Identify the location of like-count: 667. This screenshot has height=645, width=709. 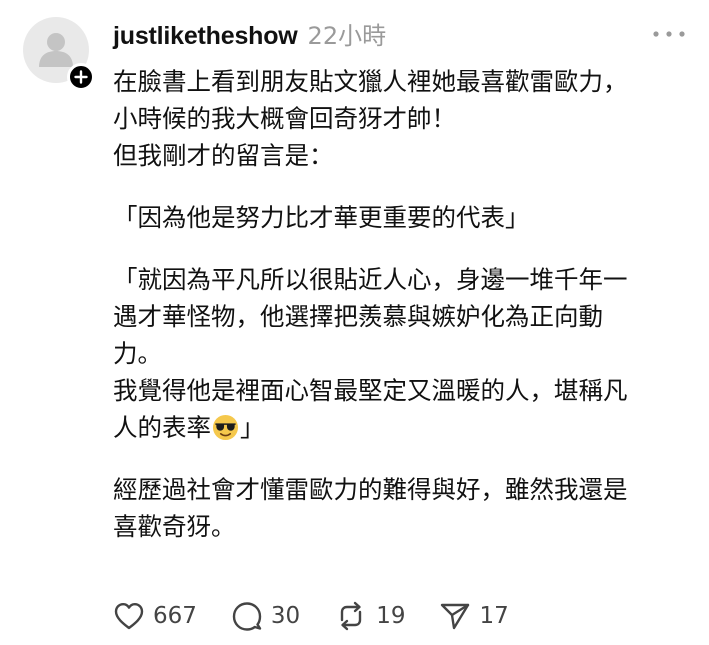
(175, 616).